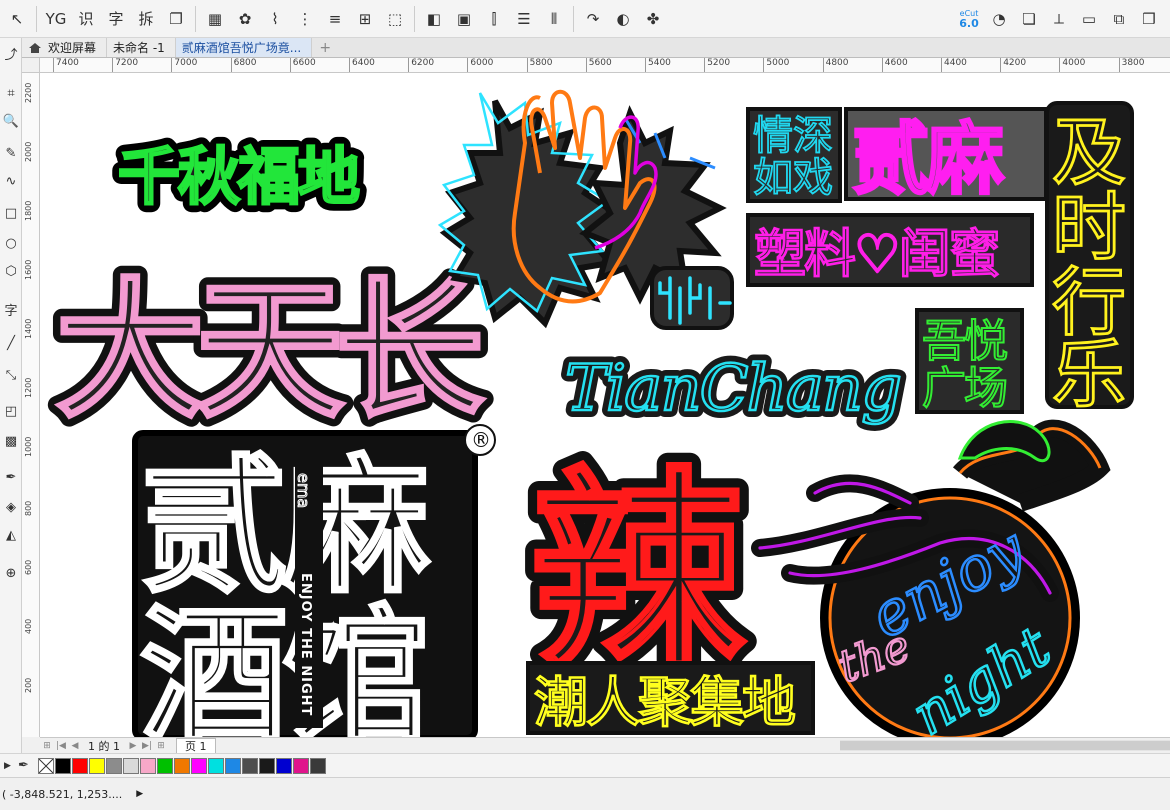  I want to click on ellipse-tool-icon: ○, so click(11, 243).